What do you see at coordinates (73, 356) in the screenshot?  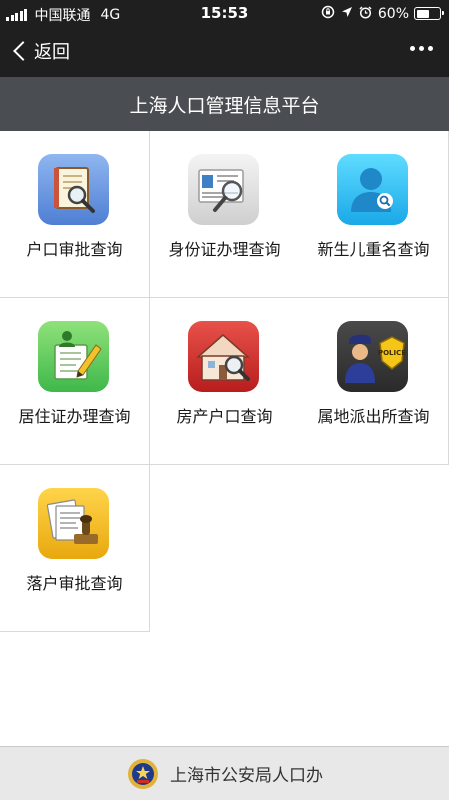 I see `document-pencil-icon` at bounding box center [73, 356].